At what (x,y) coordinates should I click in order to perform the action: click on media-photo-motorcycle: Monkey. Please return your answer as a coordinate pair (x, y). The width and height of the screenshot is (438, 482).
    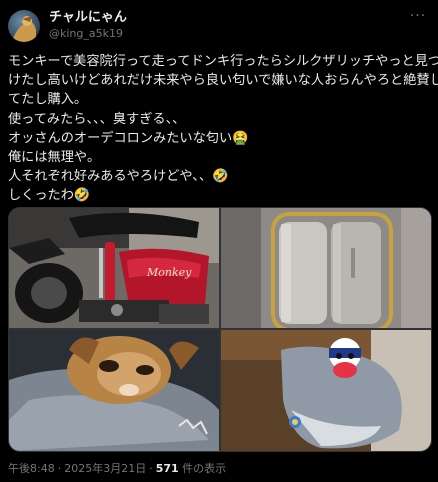
    Looking at the image, I should click on (114, 268).